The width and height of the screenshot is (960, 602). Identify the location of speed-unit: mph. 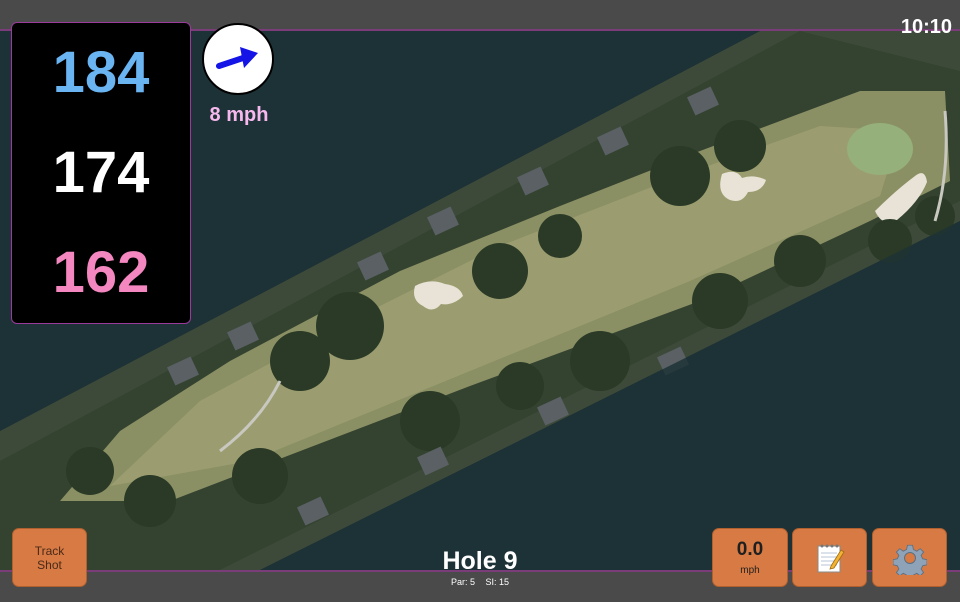
(750, 570).